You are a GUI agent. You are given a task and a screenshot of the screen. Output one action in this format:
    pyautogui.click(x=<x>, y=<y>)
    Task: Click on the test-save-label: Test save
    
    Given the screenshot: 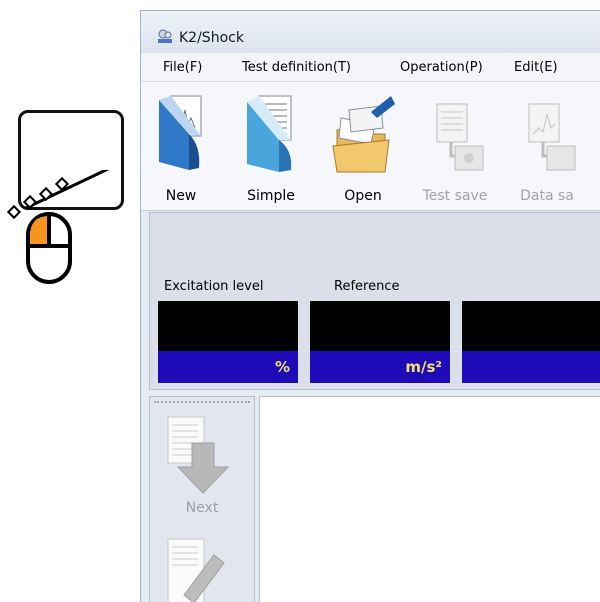 What is the action you would take?
    pyautogui.click(x=455, y=196)
    